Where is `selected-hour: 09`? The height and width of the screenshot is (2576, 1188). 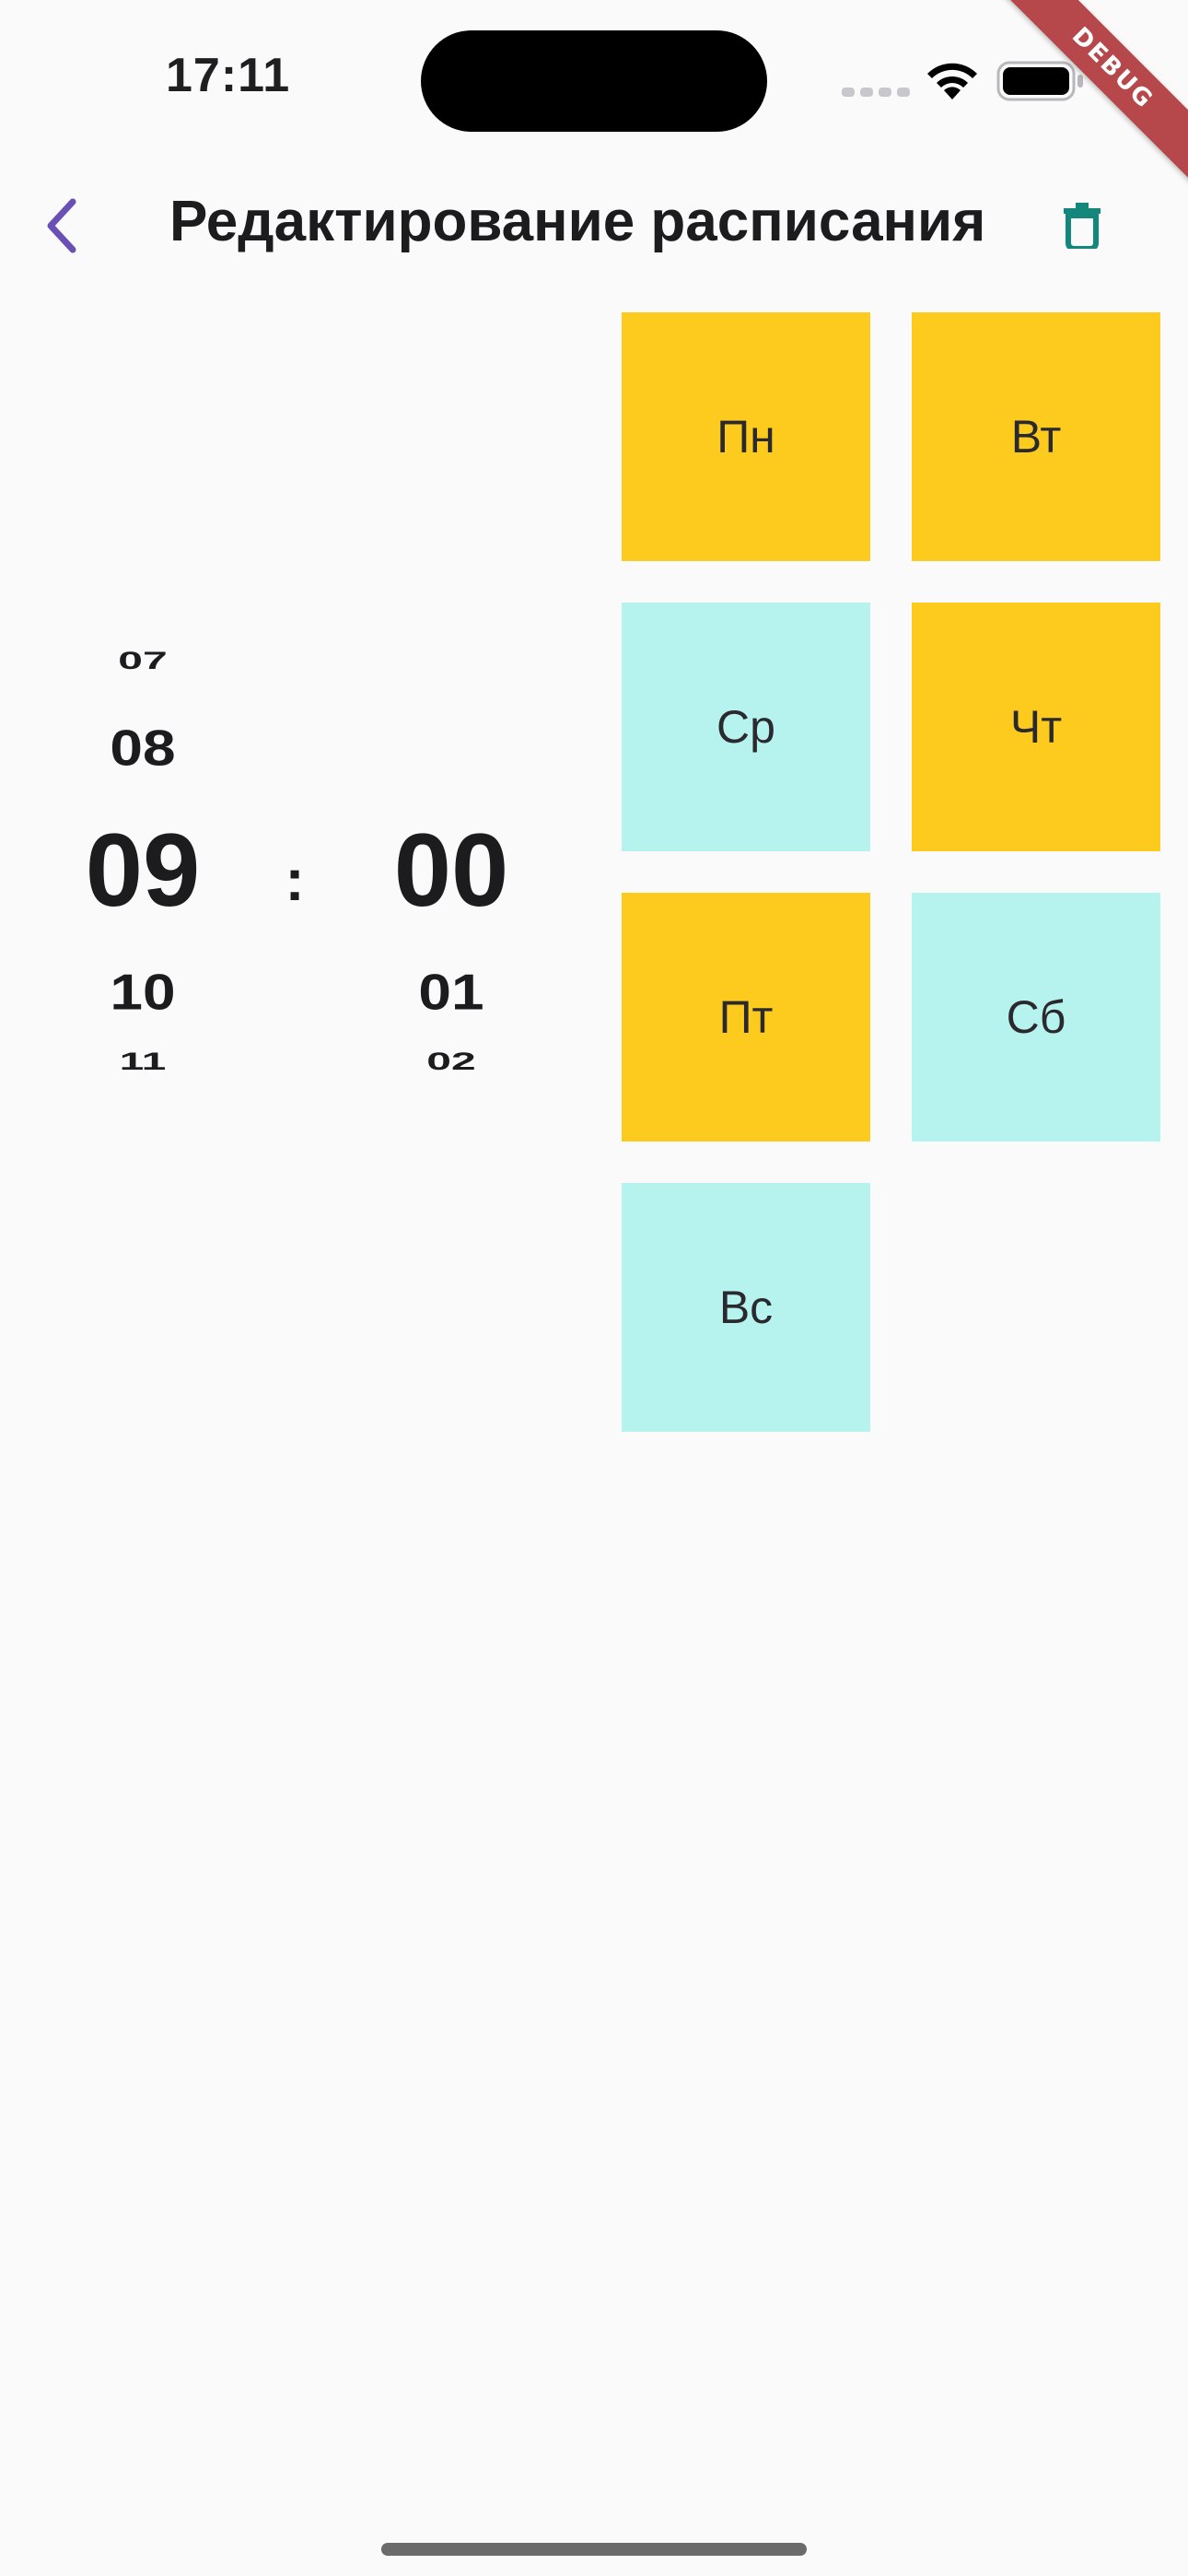 selected-hour: 09 is located at coordinates (143, 870).